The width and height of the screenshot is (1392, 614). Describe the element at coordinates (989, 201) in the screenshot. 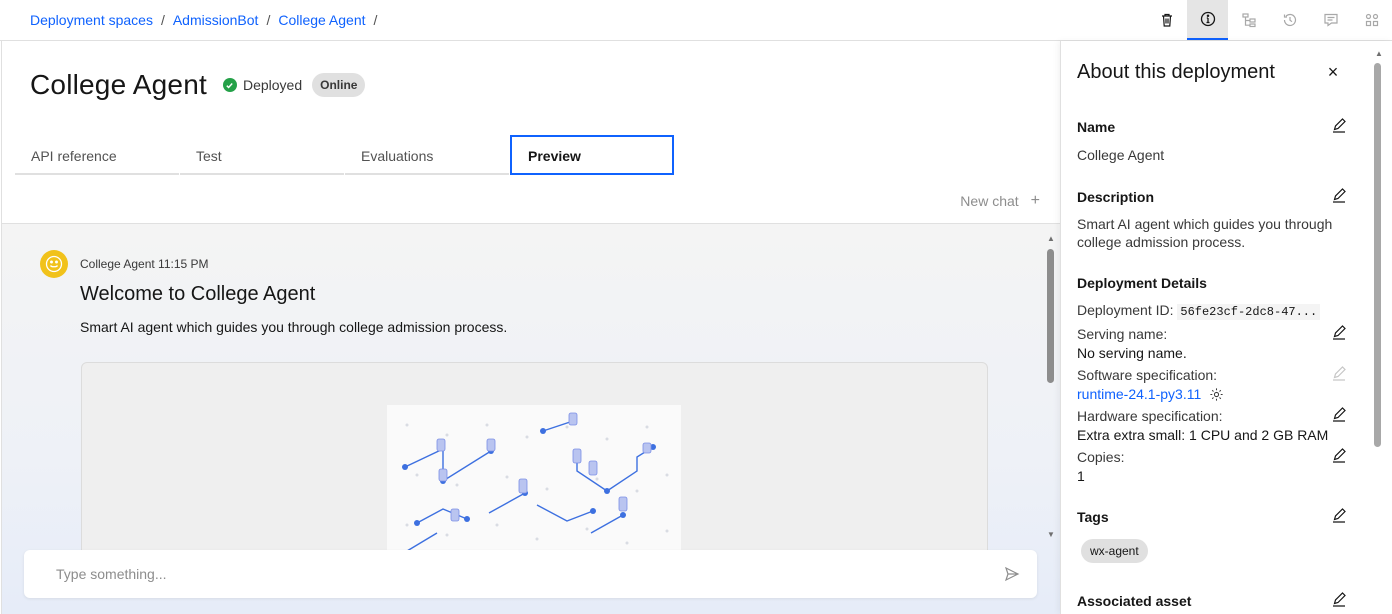

I see `new-chat-label: New chat` at that location.